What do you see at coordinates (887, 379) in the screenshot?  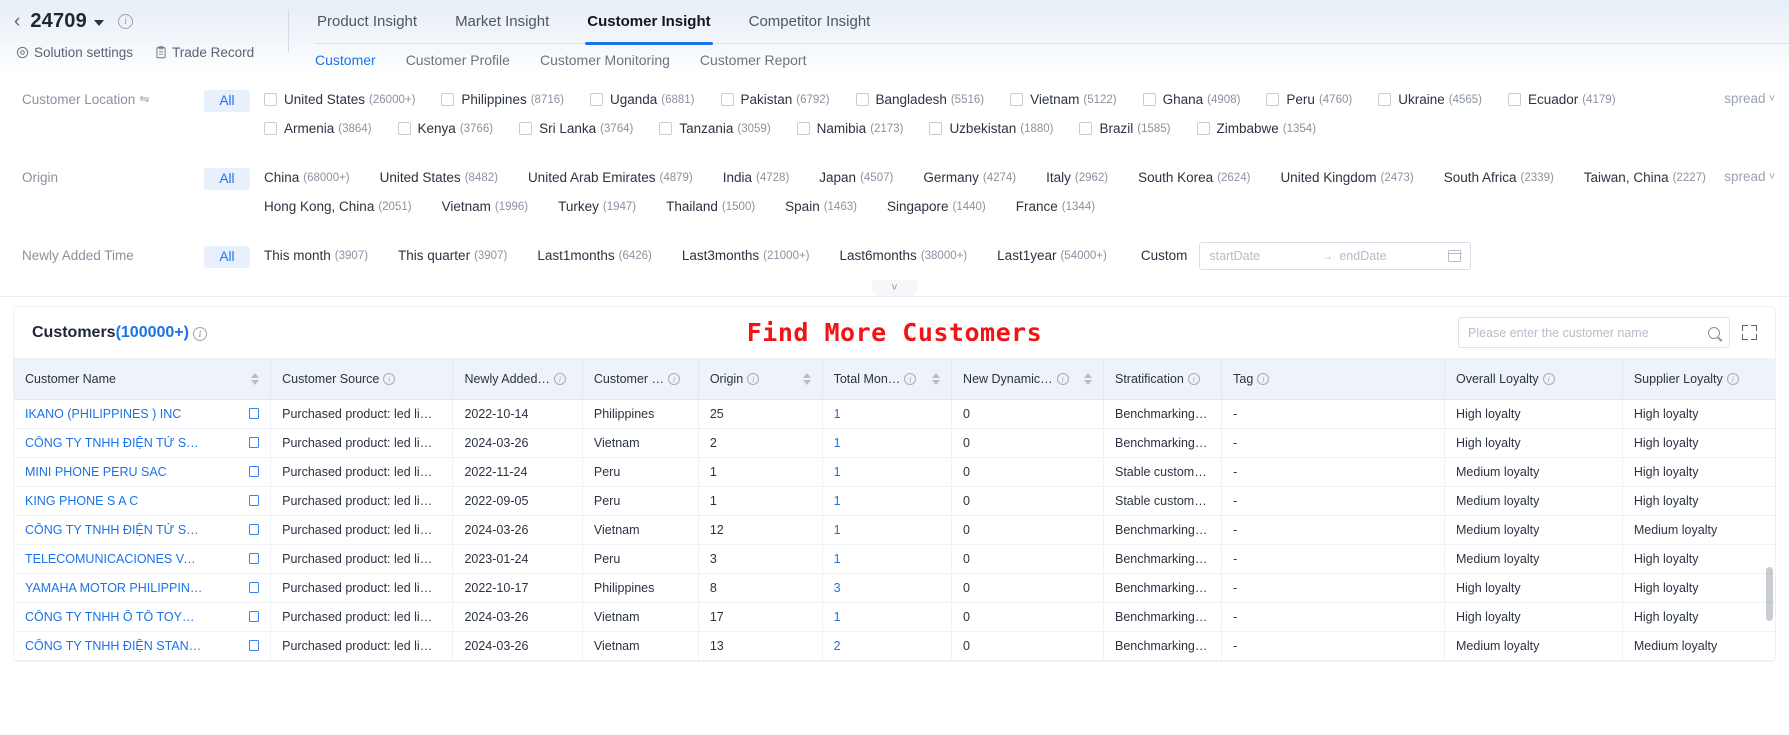 I see `column-header-5: Total Mon… i` at bounding box center [887, 379].